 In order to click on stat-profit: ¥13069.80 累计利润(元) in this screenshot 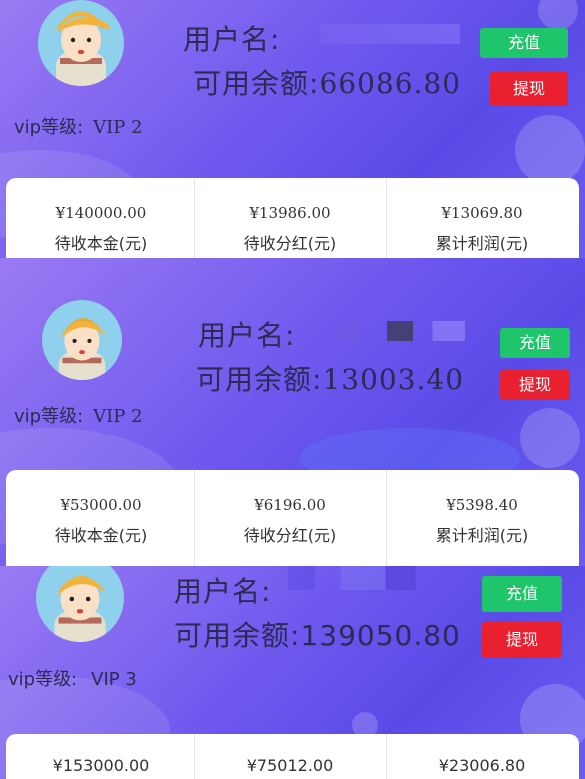, I will do `click(481, 218)`.